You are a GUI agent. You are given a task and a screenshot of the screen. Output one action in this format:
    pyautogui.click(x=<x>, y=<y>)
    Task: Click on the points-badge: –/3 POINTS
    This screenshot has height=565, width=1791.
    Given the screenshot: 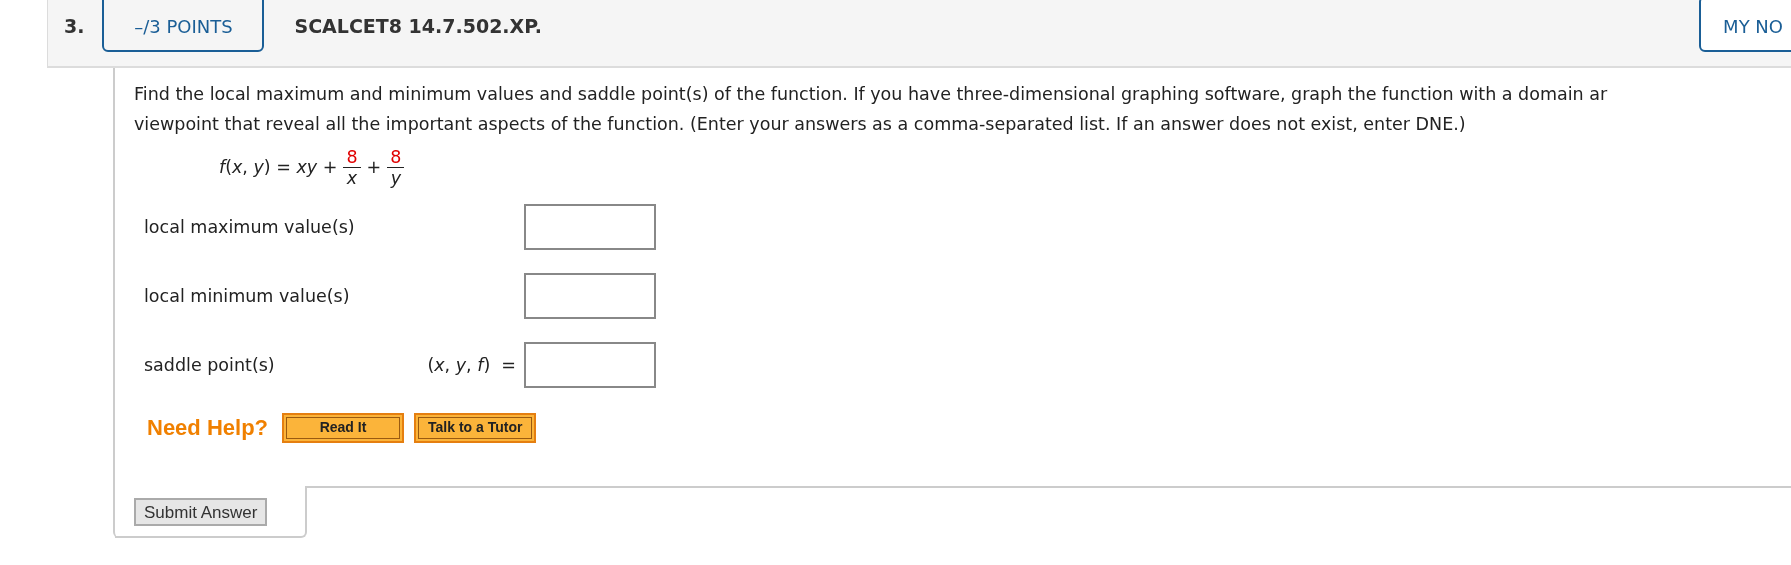 What is the action you would take?
    pyautogui.click(x=183, y=26)
    